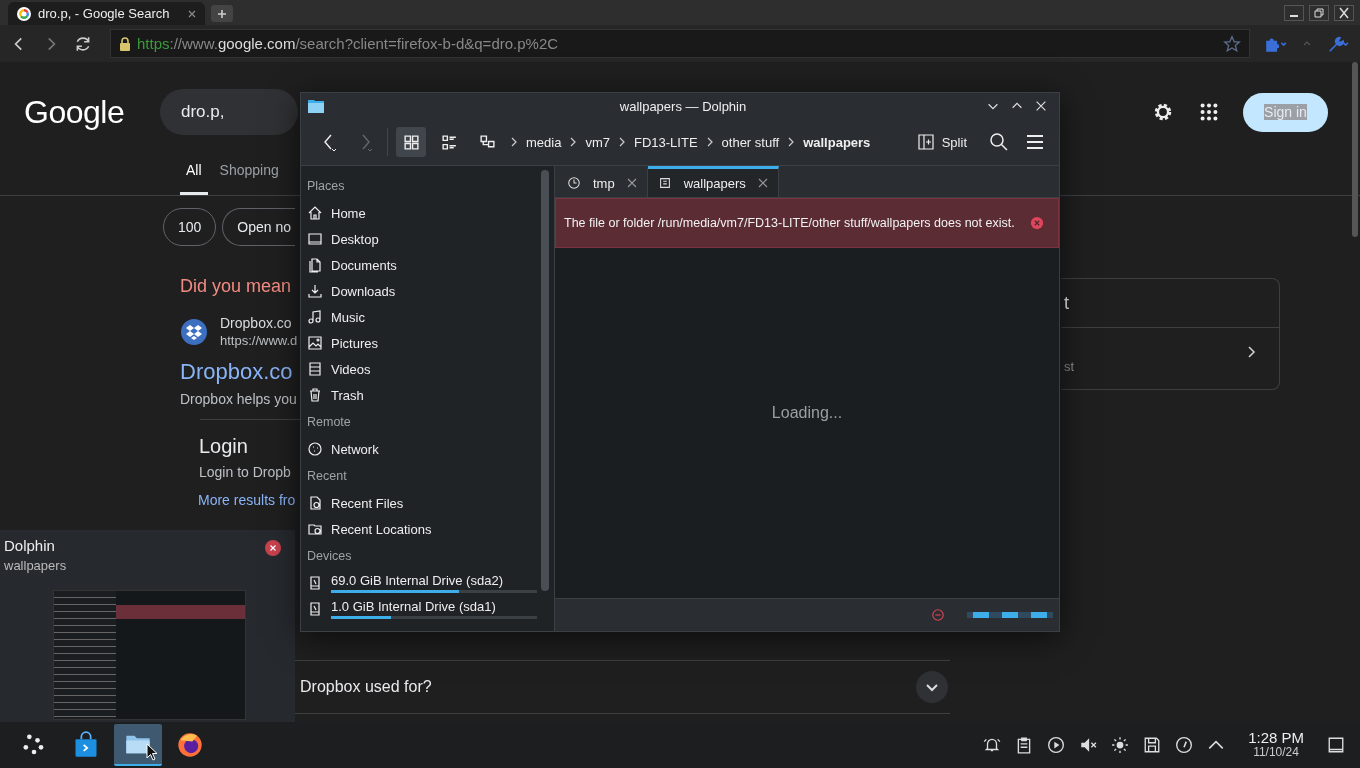  Describe the element at coordinates (422, 213) in the screenshot. I see `place-item: Home` at that location.